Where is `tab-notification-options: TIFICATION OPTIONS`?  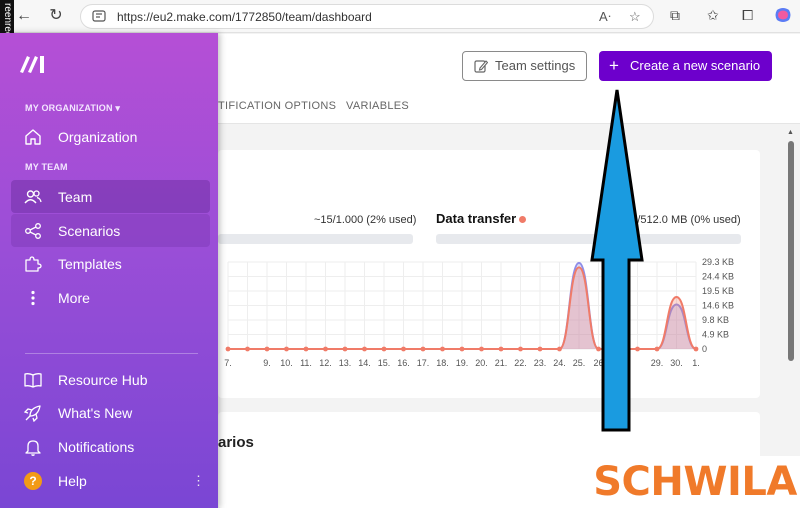
tab-notification-options: TIFICATION OPTIONS is located at coordinates (277, 106).